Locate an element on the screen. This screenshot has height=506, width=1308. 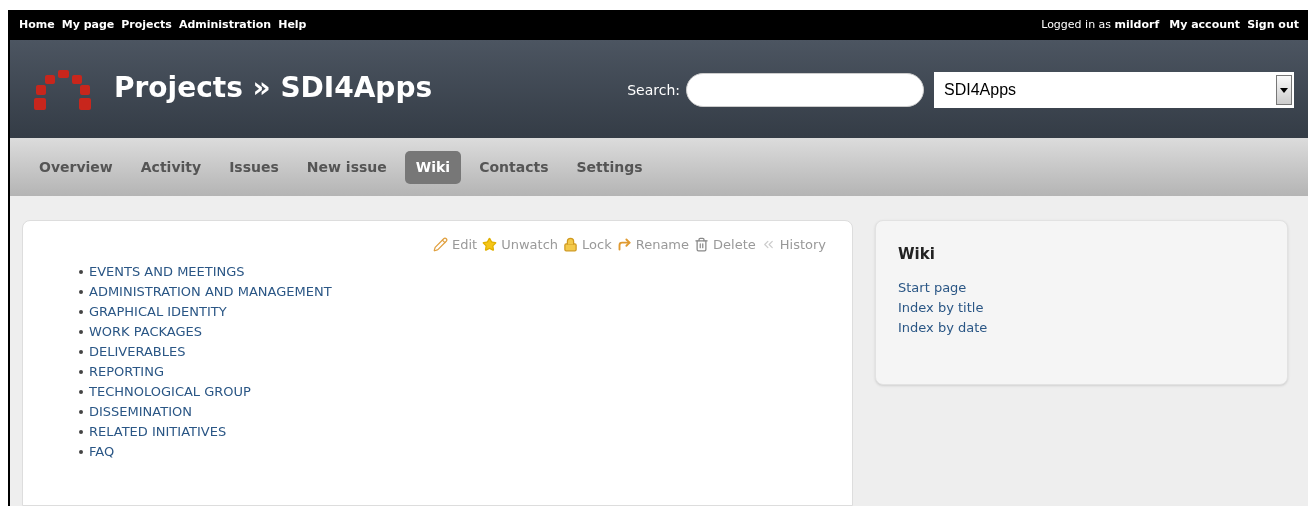
tab: Issues is located at coordinates (254, 167).